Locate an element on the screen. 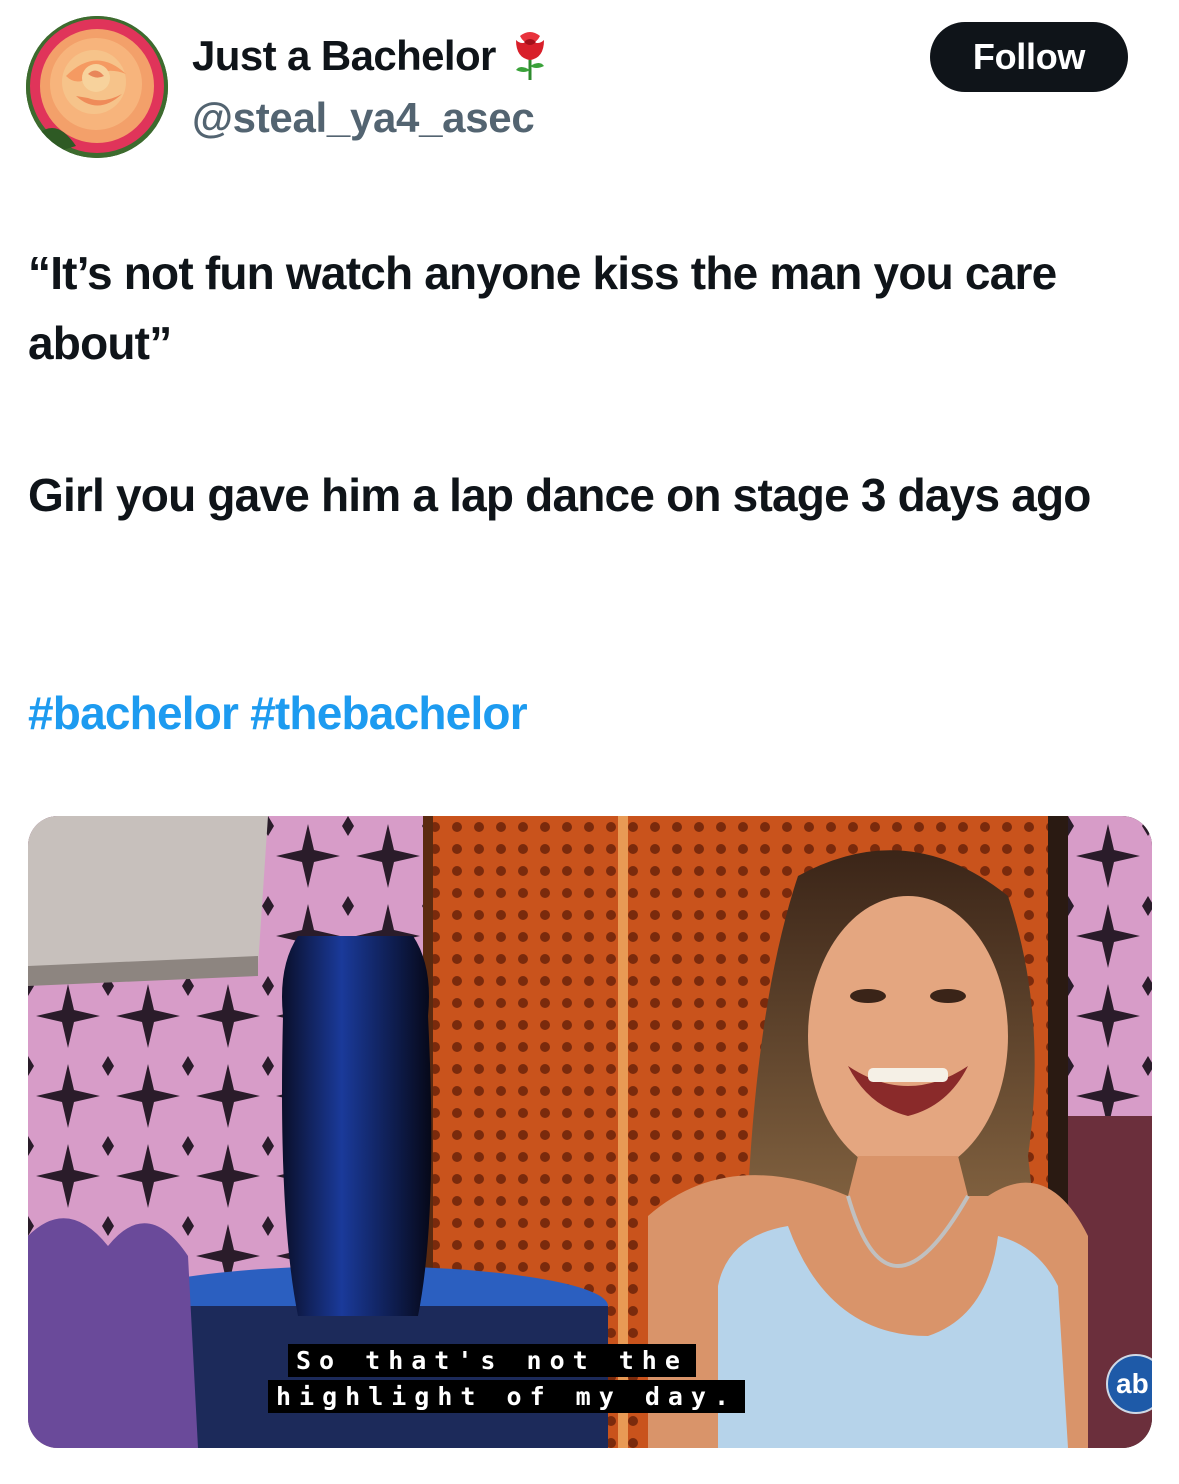  display-name: Just a Bachelor is located at coordinates (344, 56).